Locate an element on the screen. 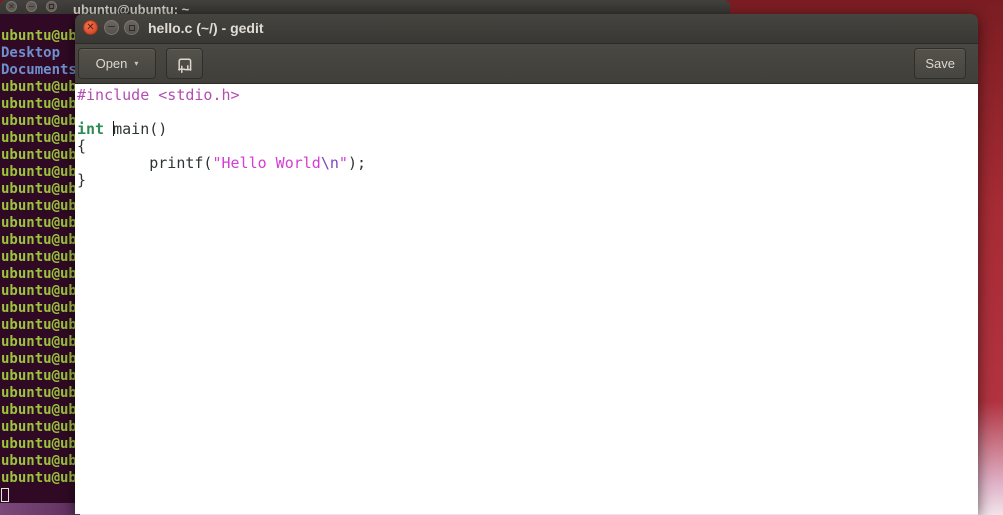 The height and width of the screenshot is (515, 1003). code-line: int main() is located at coordinates (527, 129).